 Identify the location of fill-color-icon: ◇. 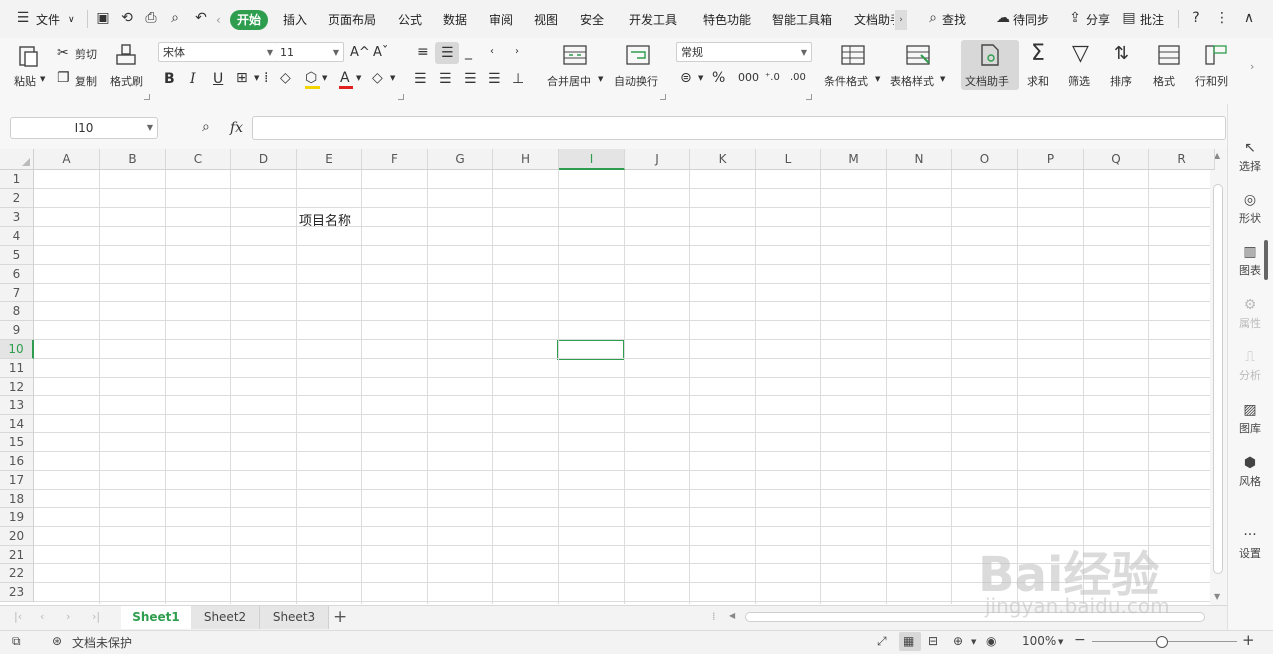
(285, 78).